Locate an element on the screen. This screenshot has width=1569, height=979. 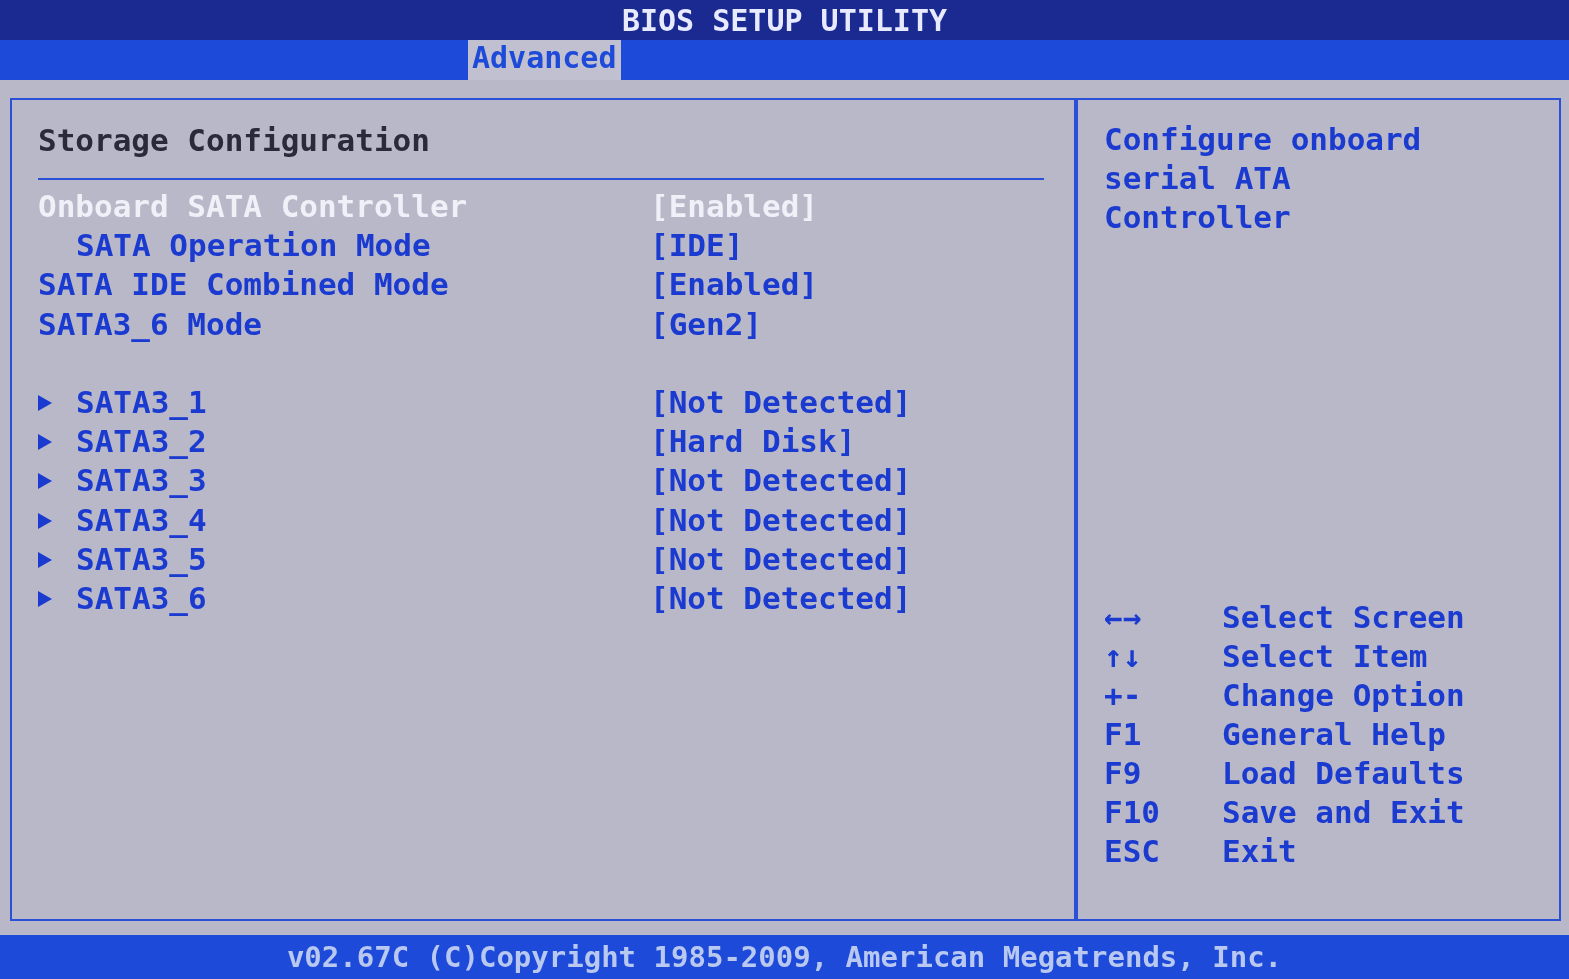
key-label: F9 is located at coordinates (1123, 773).